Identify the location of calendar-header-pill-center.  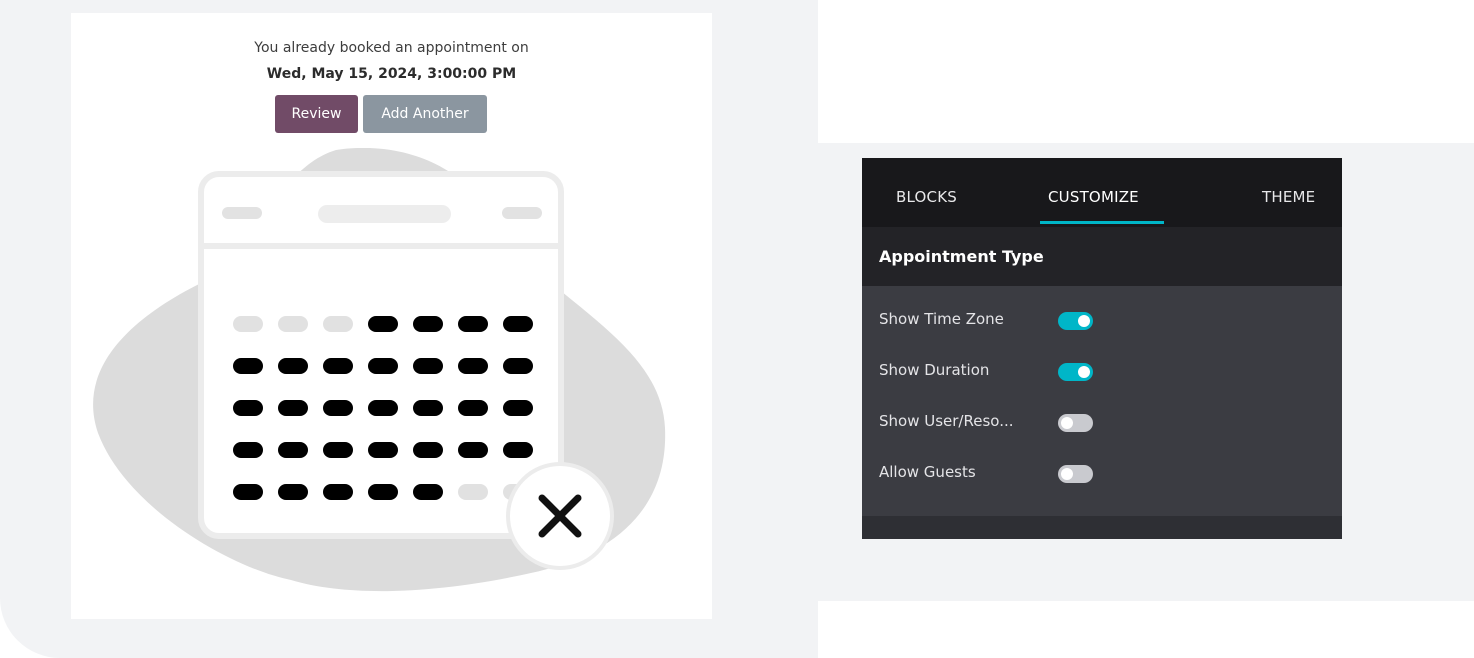
(384, 214).